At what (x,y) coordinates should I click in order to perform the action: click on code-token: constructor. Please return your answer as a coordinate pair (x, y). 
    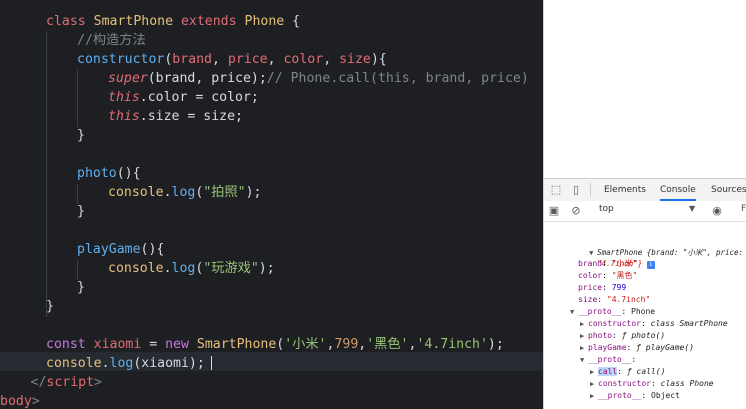
    Looking at the image, I should click on (121, 59).